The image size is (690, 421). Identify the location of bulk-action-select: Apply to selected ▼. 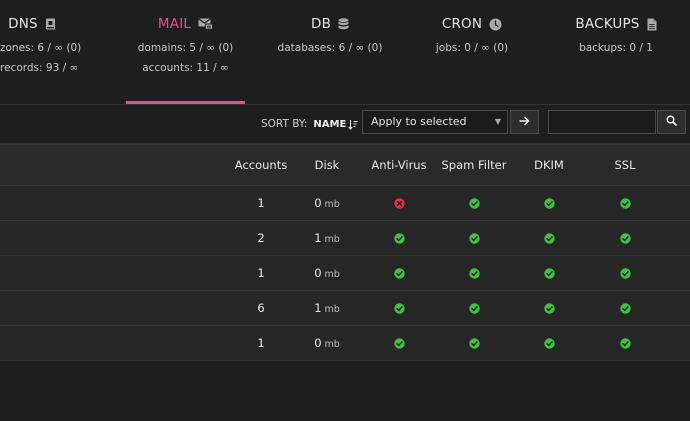
(435, 122).